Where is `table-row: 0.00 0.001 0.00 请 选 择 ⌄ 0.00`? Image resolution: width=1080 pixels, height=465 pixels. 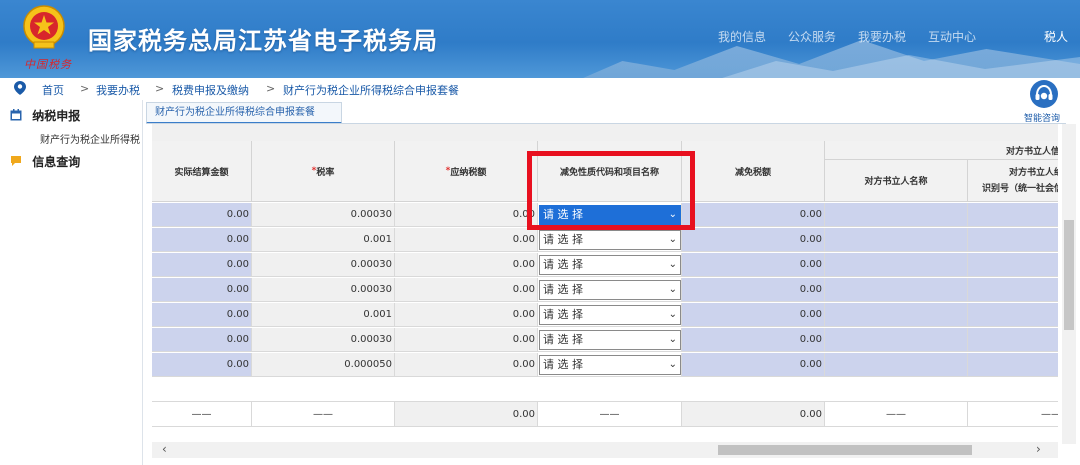 table-row: 0.00 0.001 0.00 请 选 择 ⌄ 0.00 is located at coordinates (605, 315).